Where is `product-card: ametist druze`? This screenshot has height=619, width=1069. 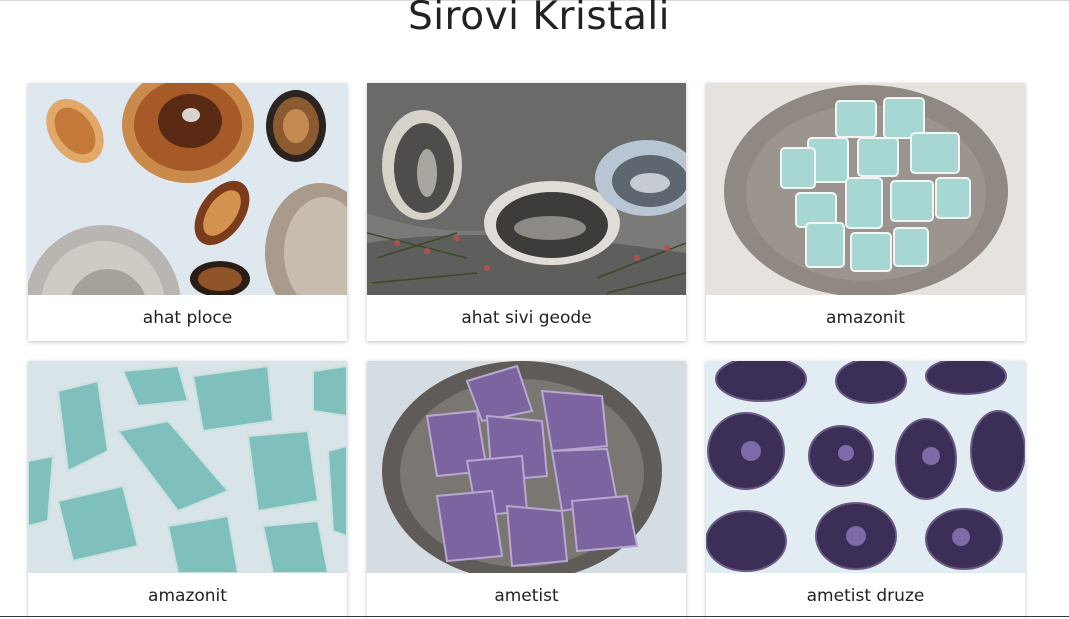
product-card: ametist druze is located at coordinates (865, 490).